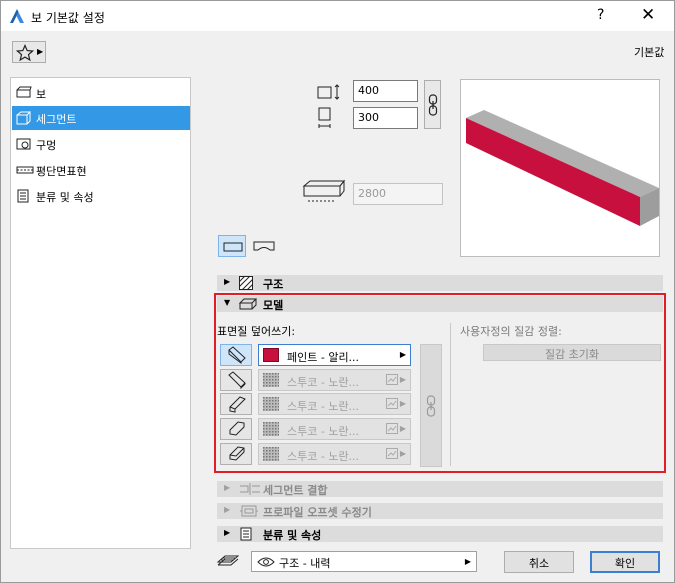  Describe the element at coordinates (101, 170) in the screenshot. I see `nav-item-floor-plan: 평단면표현` at that location.